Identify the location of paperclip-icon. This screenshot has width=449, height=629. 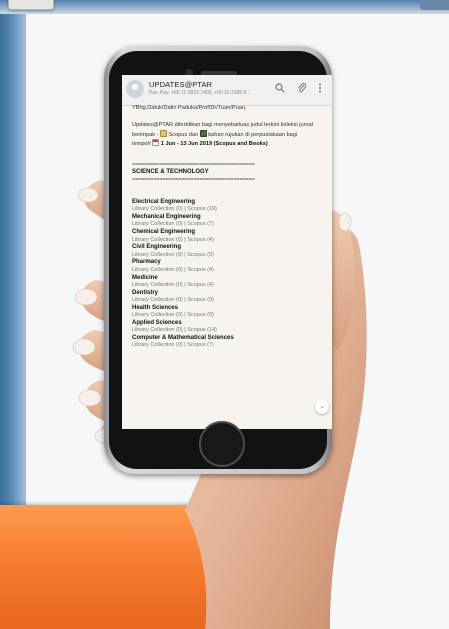
(302, 89).